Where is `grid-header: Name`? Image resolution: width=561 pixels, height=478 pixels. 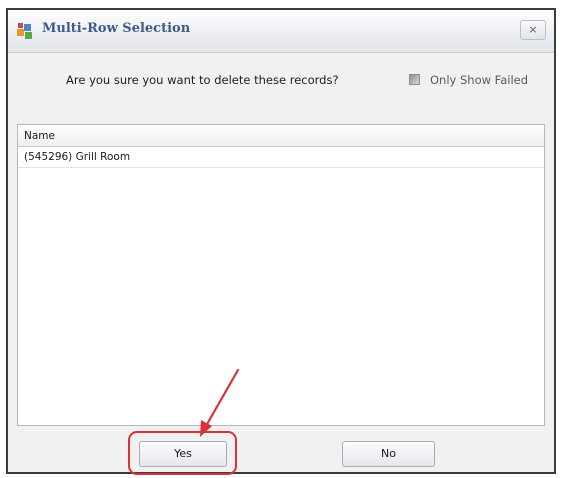 grid-header: Name is located at coordinates (281, 136).